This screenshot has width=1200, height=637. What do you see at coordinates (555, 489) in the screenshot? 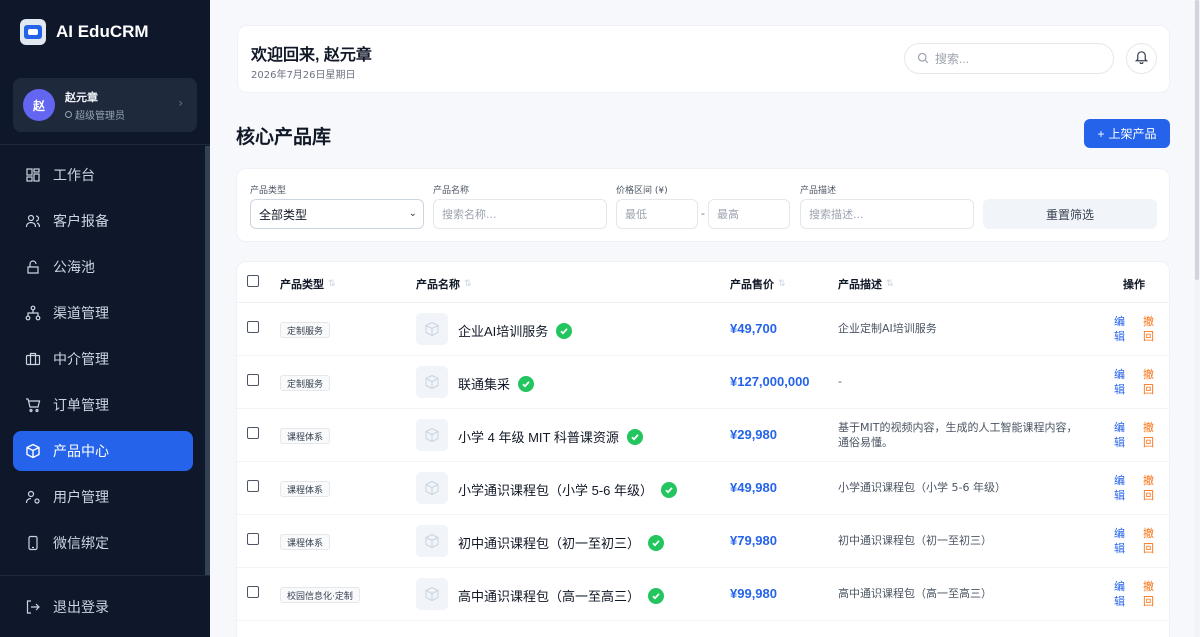
I see `product-name: 小学通识课程包（小学 5-6 年级）` at bounding box center [555, 489].